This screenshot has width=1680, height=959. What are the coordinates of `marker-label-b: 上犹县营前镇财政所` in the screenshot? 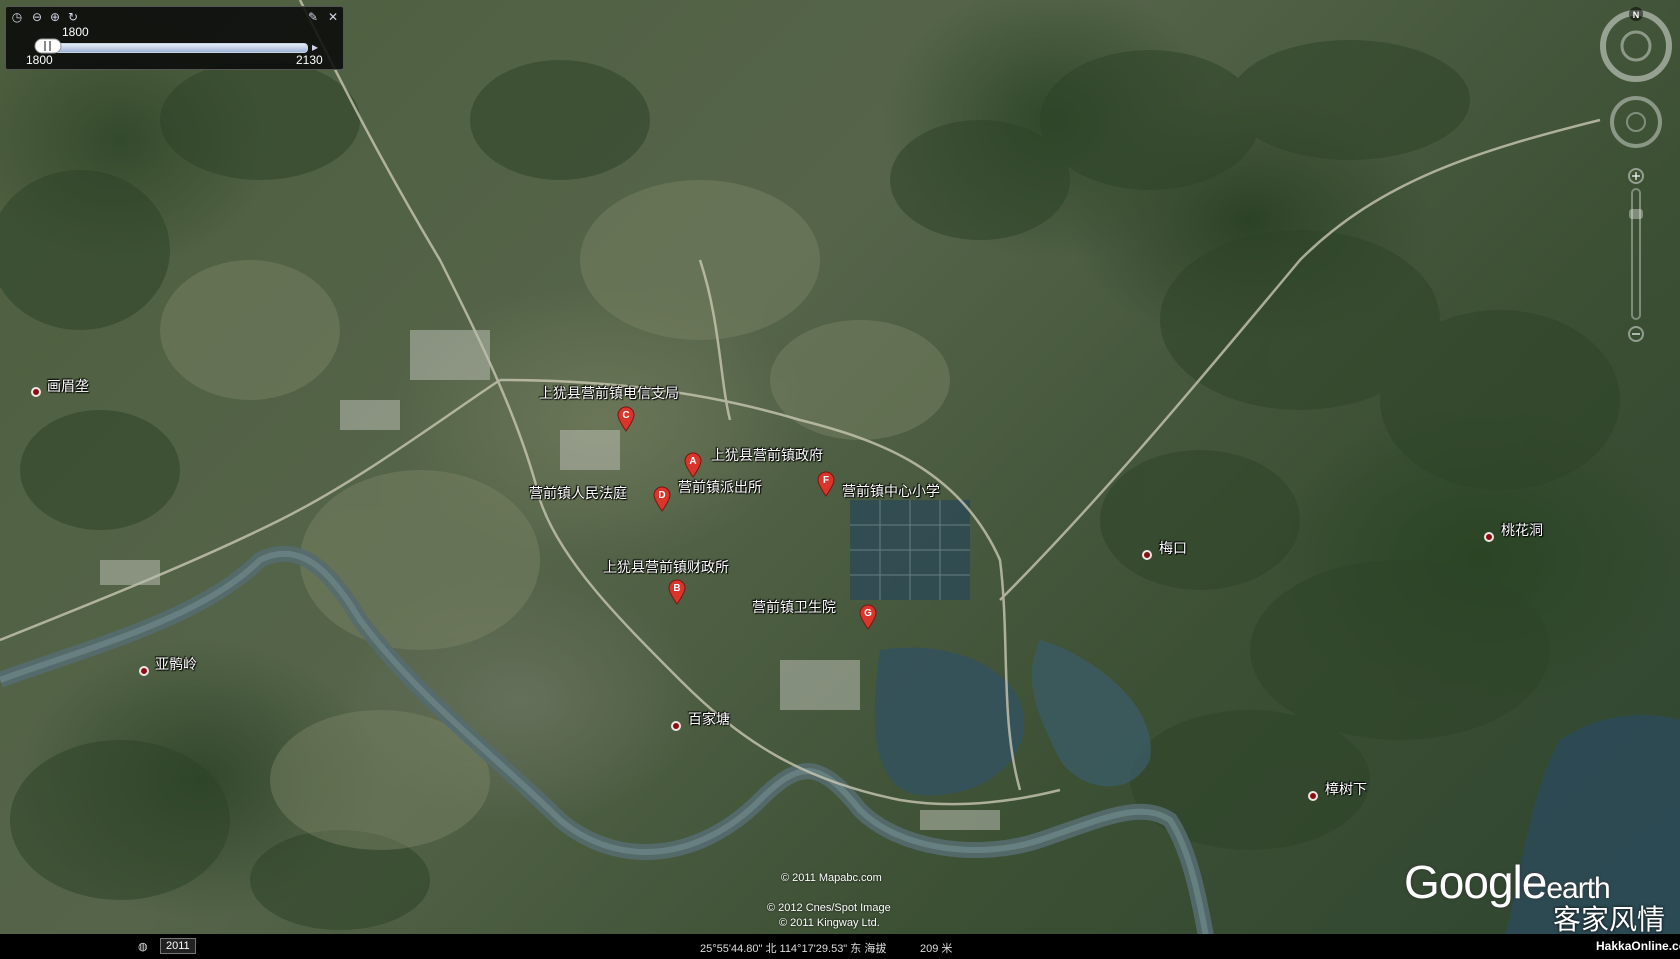 It's located at (666, 567).